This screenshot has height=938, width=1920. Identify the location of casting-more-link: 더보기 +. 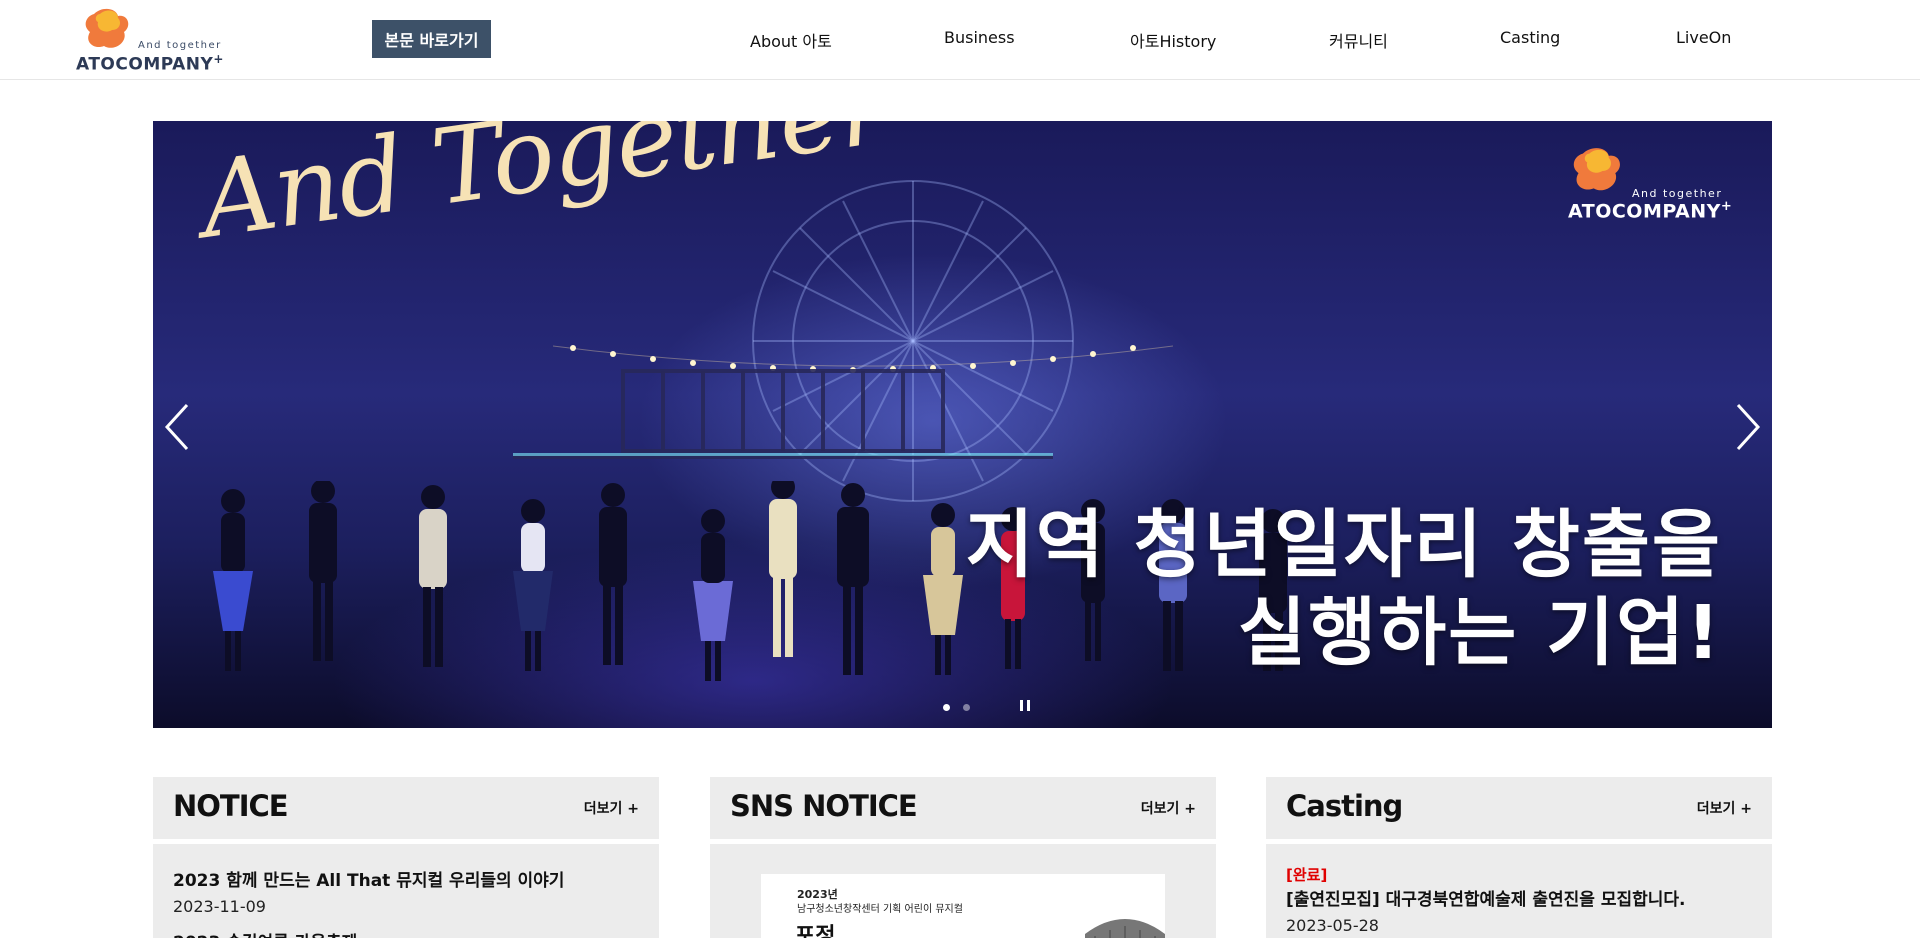
(1724, 808).